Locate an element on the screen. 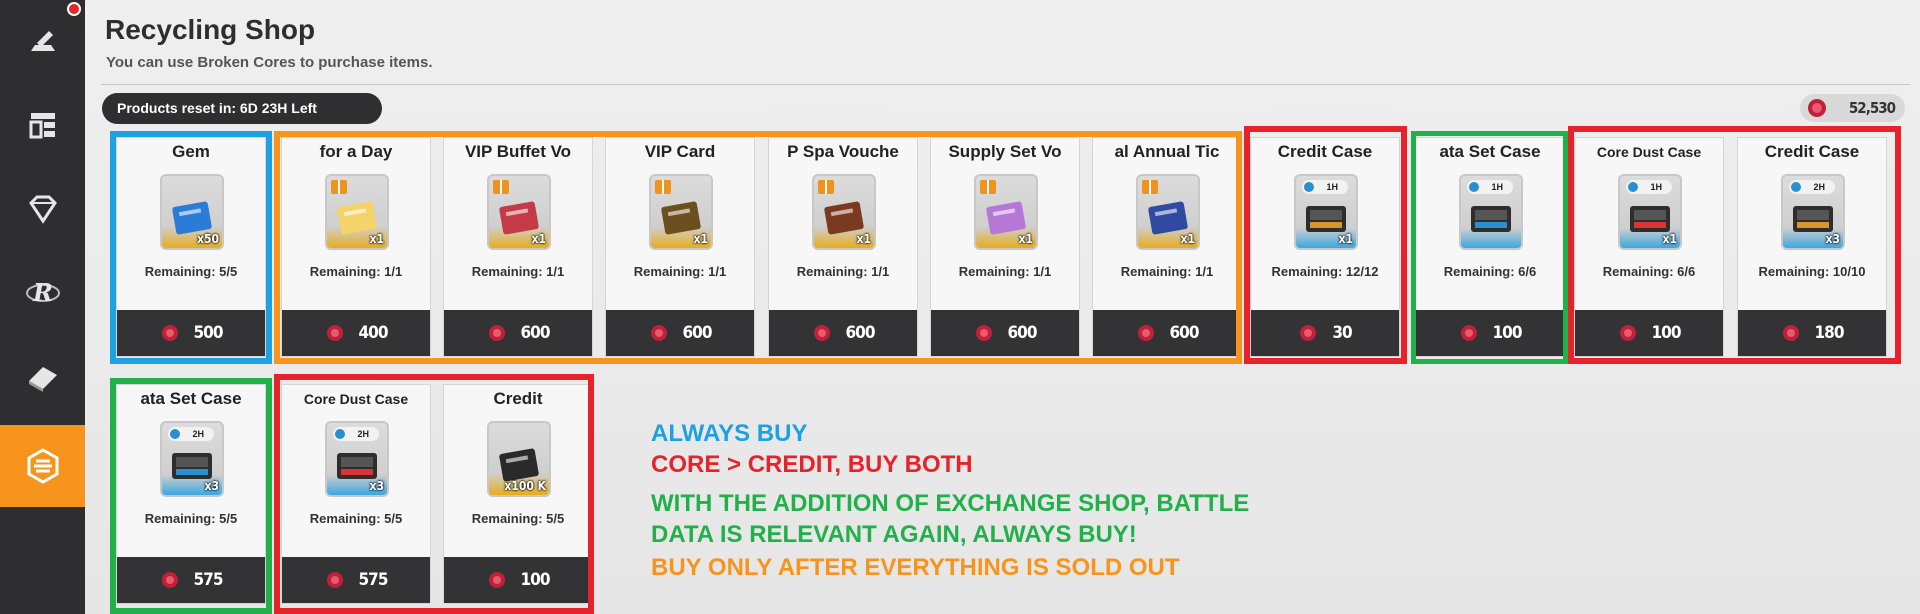 The height and width of the screenshot is (614, 1920). product-name: for a Day is located at coordinates (356, 151).